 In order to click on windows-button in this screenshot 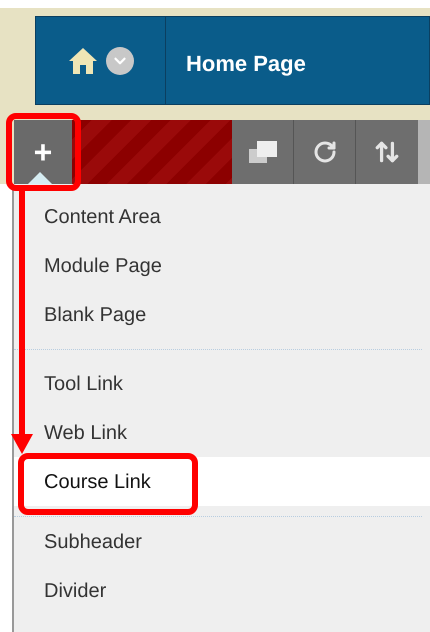, I will do `click(263, 152)`.